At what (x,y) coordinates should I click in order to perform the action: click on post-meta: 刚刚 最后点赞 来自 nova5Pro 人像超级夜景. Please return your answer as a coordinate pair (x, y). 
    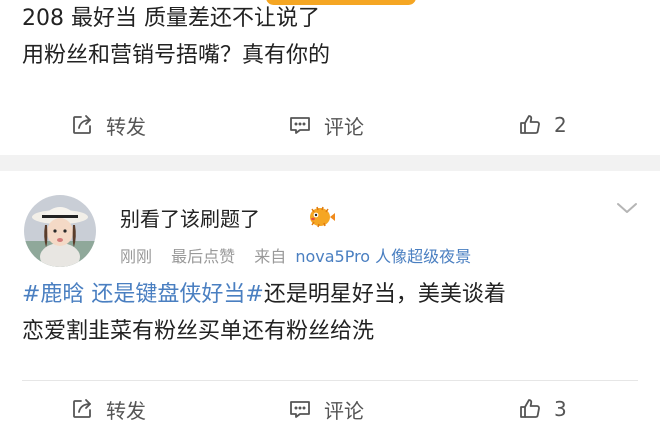
    Looking at the image, I should click on (295, 255).